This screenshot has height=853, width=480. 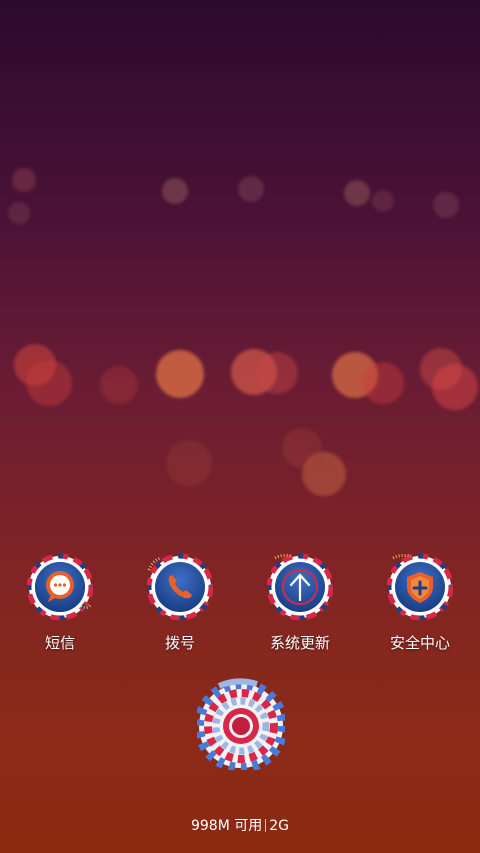 I want to click on app-dialer: 拨号, so click(x=180, y=603).